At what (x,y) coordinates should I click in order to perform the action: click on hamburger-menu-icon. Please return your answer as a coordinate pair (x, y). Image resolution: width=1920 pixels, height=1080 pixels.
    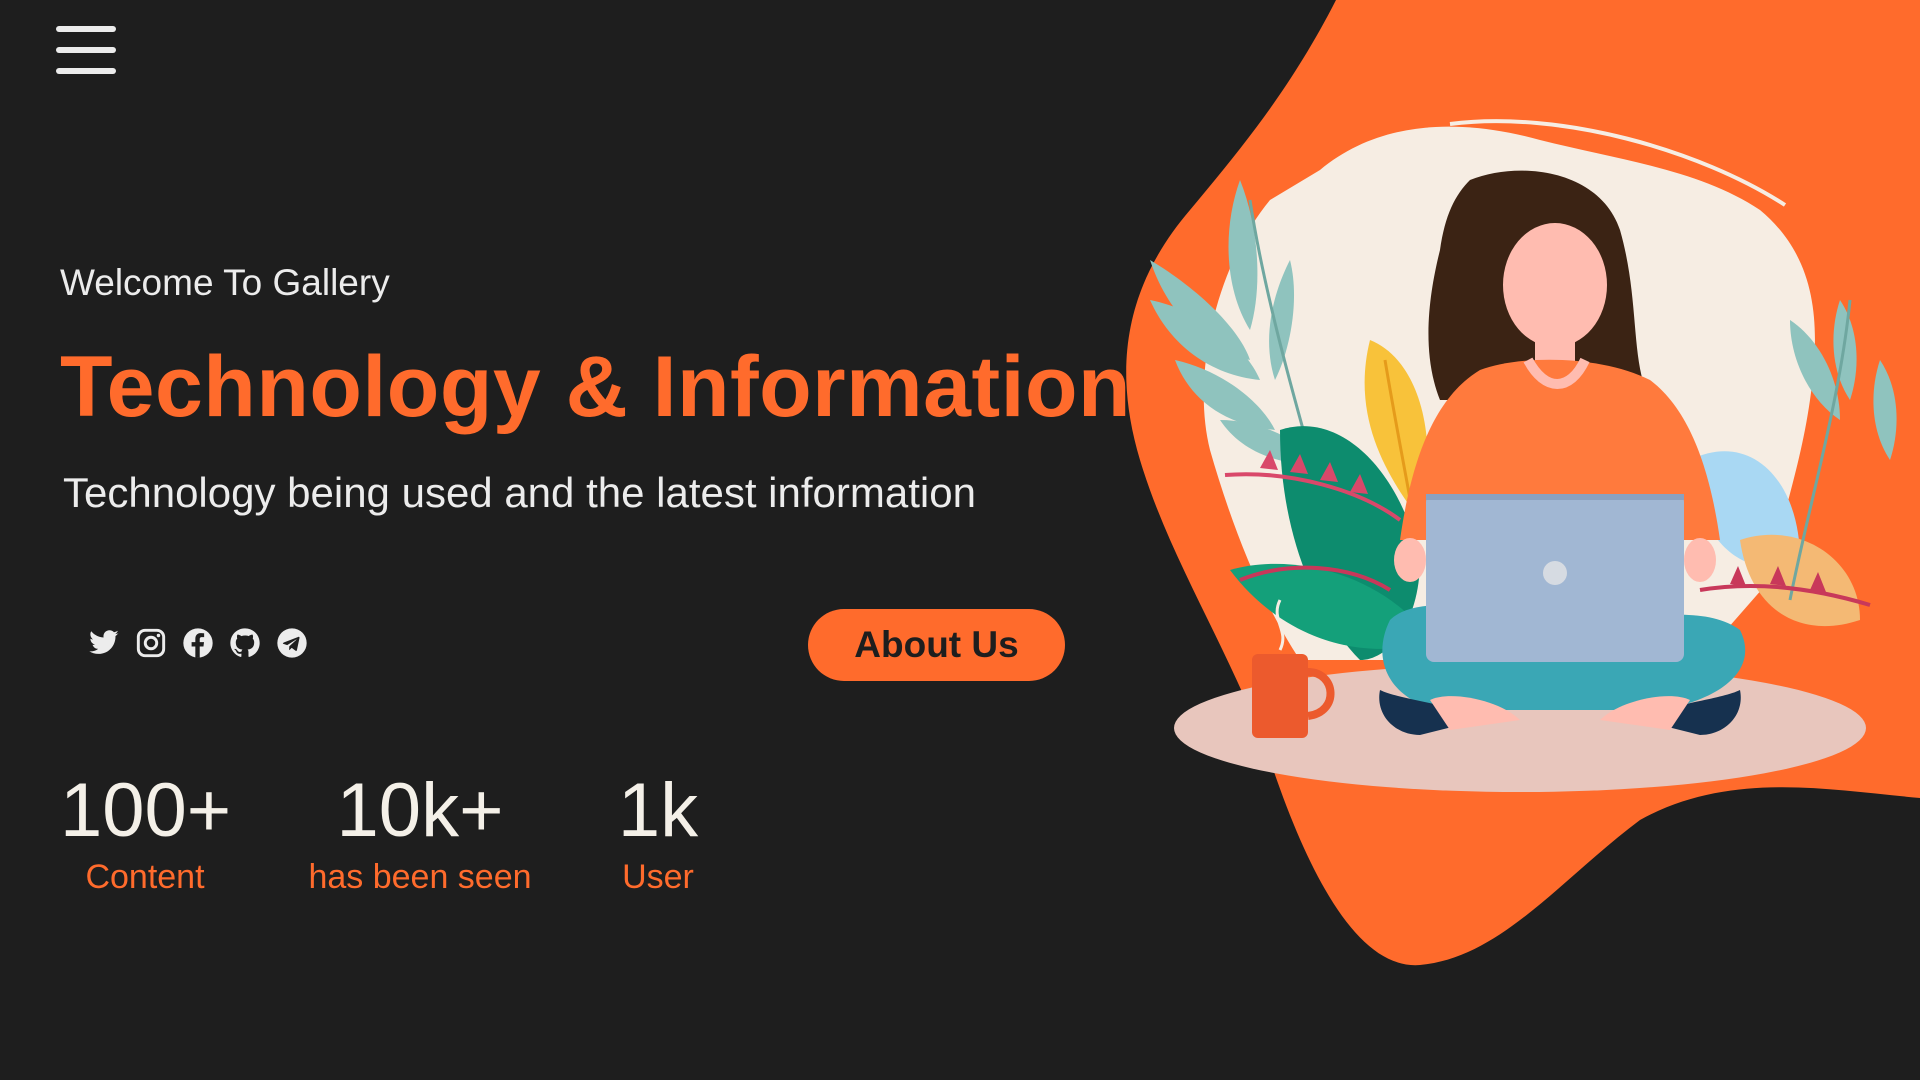
    Looking at the image, I should click on (86, 50).